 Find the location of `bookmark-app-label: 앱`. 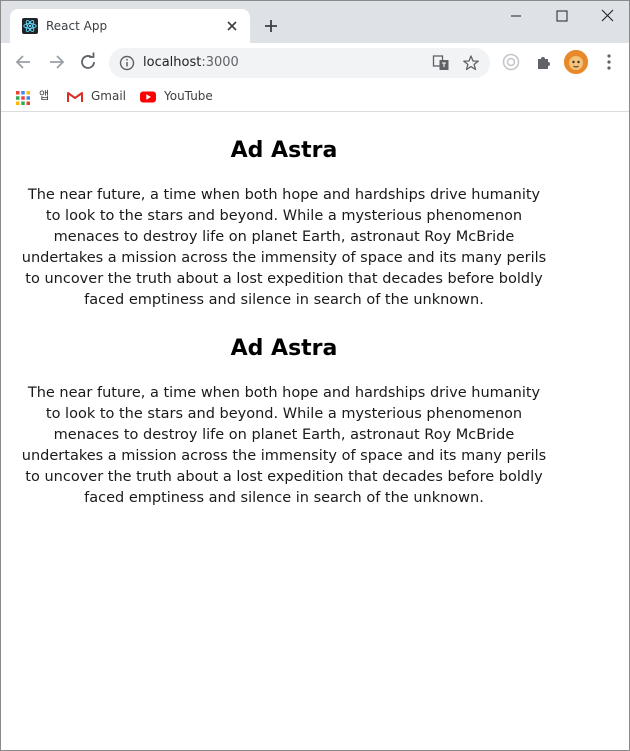

bookmark-app-label: 앱 is located at coordinates (46, 96).